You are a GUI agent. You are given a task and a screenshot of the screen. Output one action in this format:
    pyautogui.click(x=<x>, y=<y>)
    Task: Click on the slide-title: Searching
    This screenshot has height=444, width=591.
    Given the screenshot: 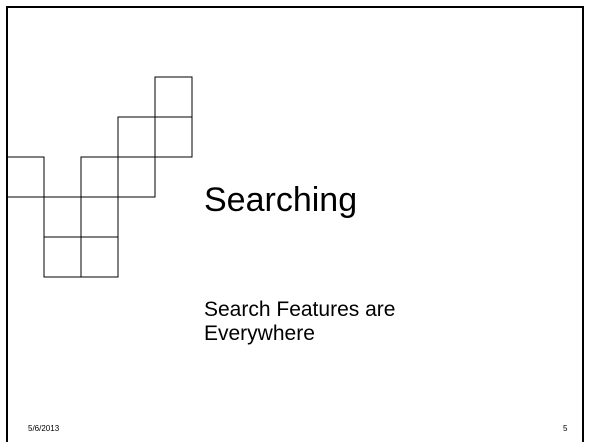 What is the action you would take?
    pyautogui.click(x=281, y=200)
    